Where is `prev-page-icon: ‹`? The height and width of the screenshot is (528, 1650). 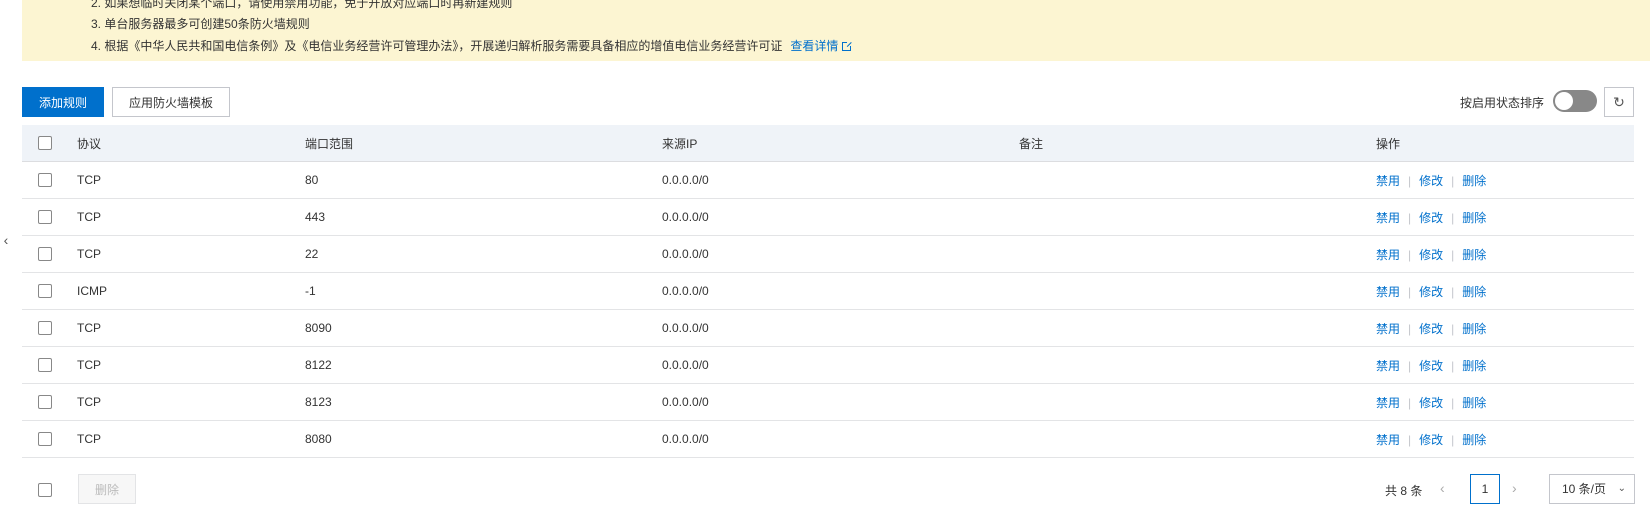
prev-page-icon: ‹ is located at coordinates (1442, 488).